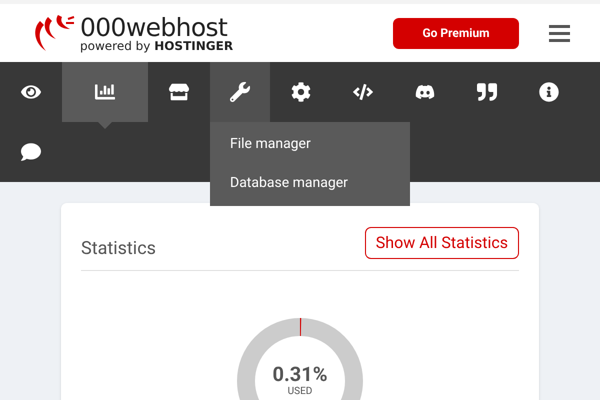 The image size is (600, 400). I want to click on info-icon, so click(549, 92).